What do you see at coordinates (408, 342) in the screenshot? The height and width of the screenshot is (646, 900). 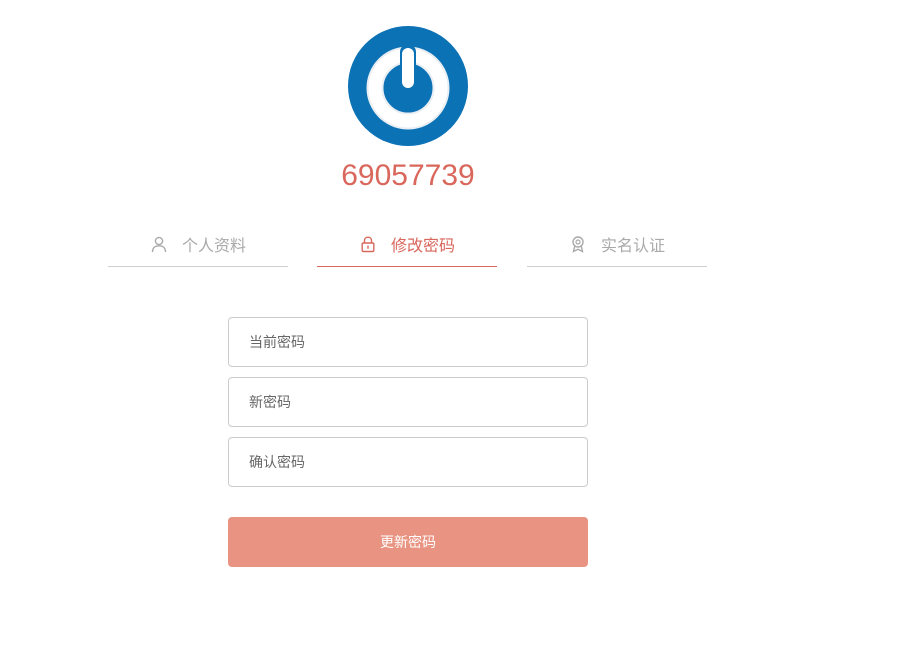 I see `current-password-input` at bounding box center [408, 342].